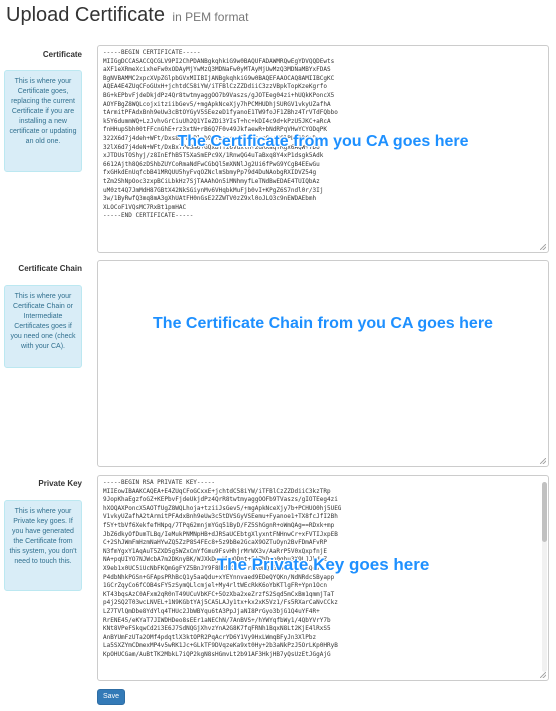 The height and width of the screenshot is (711, 556). Describe the element at coordinates (210, 17) in the screenshot. I see `page-subtitle: in PEM format` at that location.